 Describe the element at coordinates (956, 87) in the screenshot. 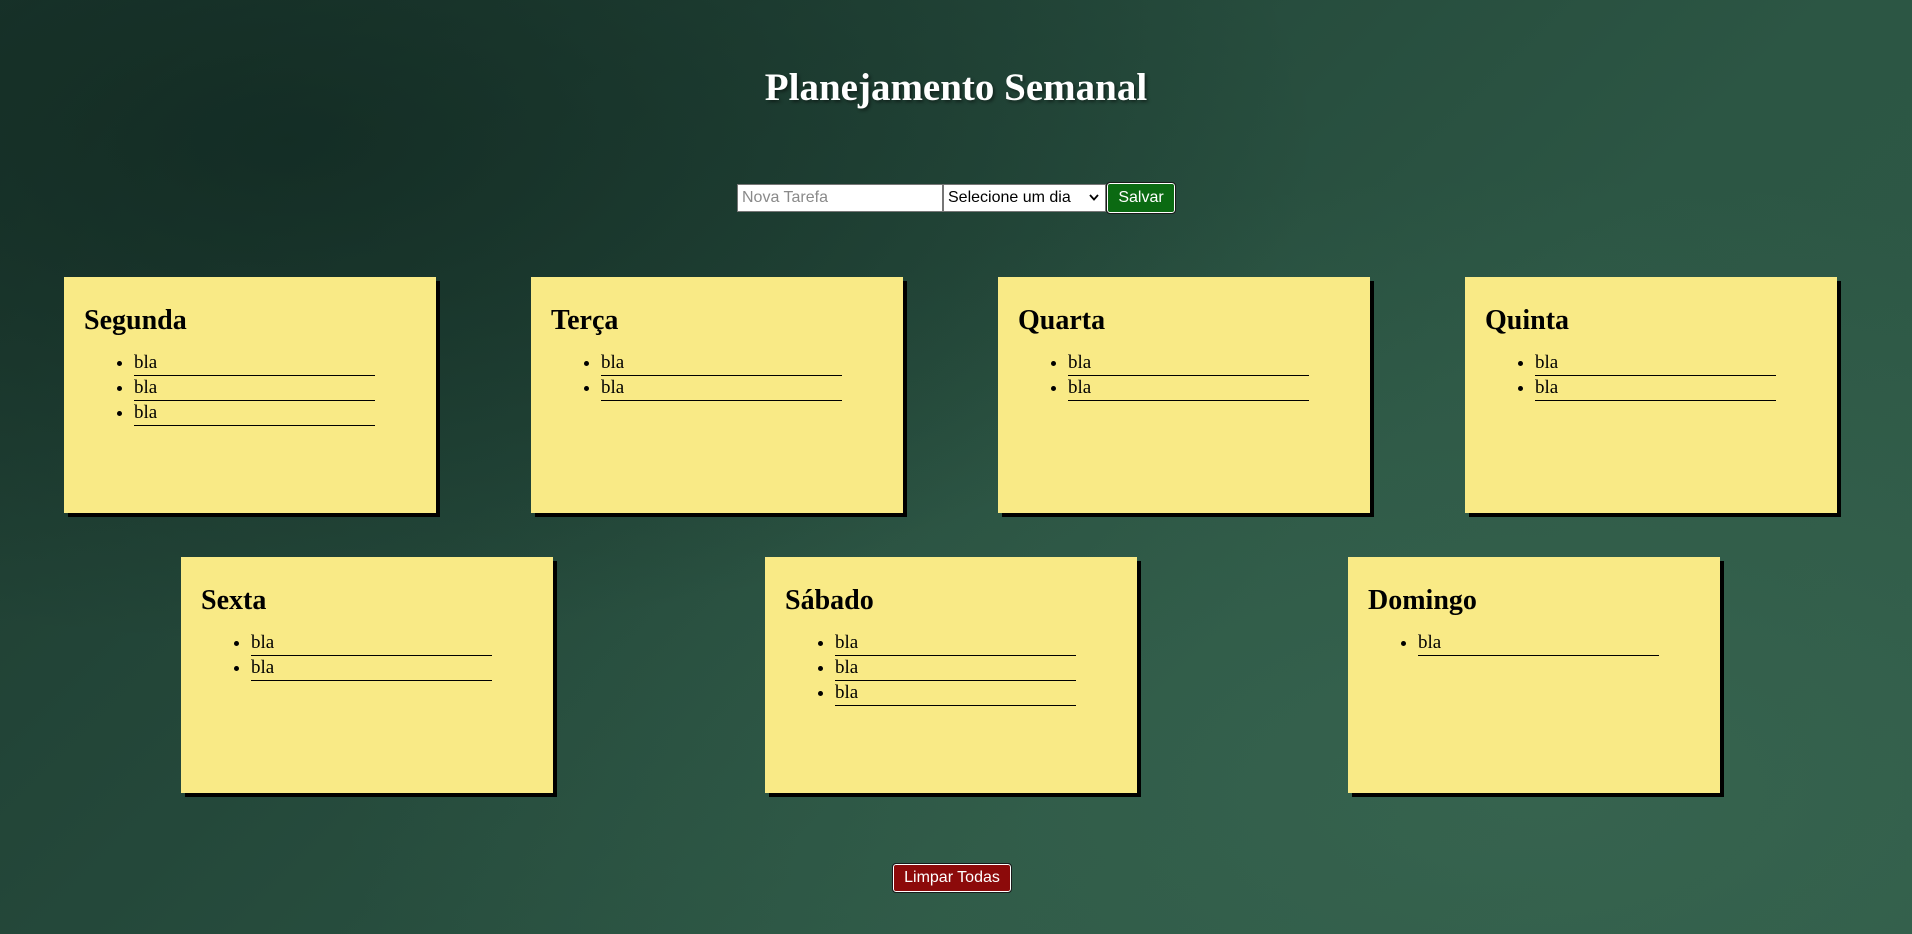

I see `page-title: Planejamento Semanal` at that location.